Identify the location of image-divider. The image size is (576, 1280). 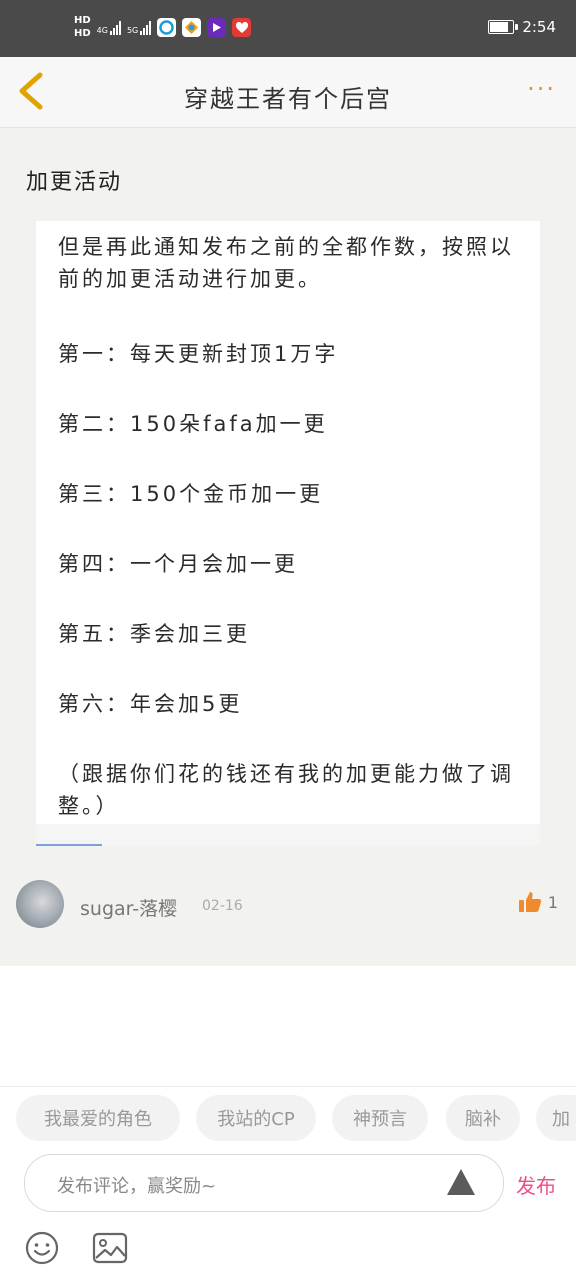
(69, 845).